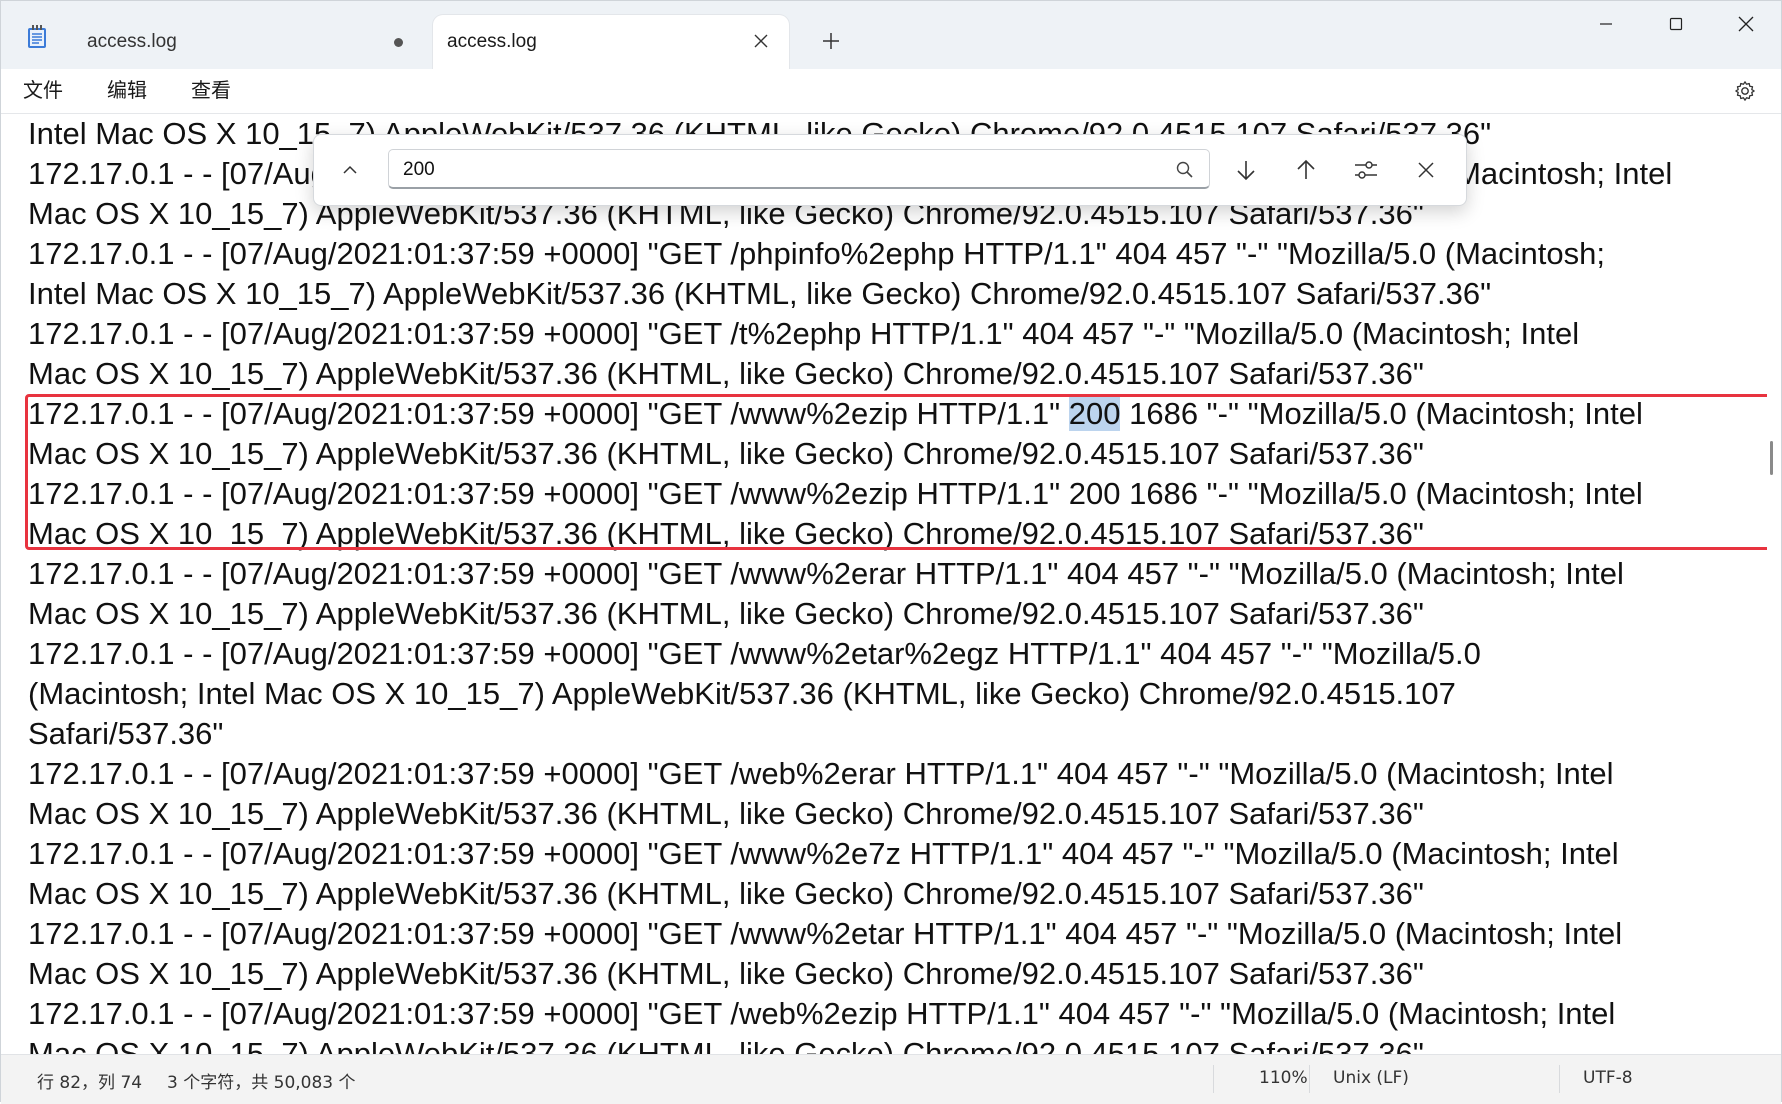 This screenshot has width=1782, height=1104. I want to click on minimize-icon, so click(1606, 24).